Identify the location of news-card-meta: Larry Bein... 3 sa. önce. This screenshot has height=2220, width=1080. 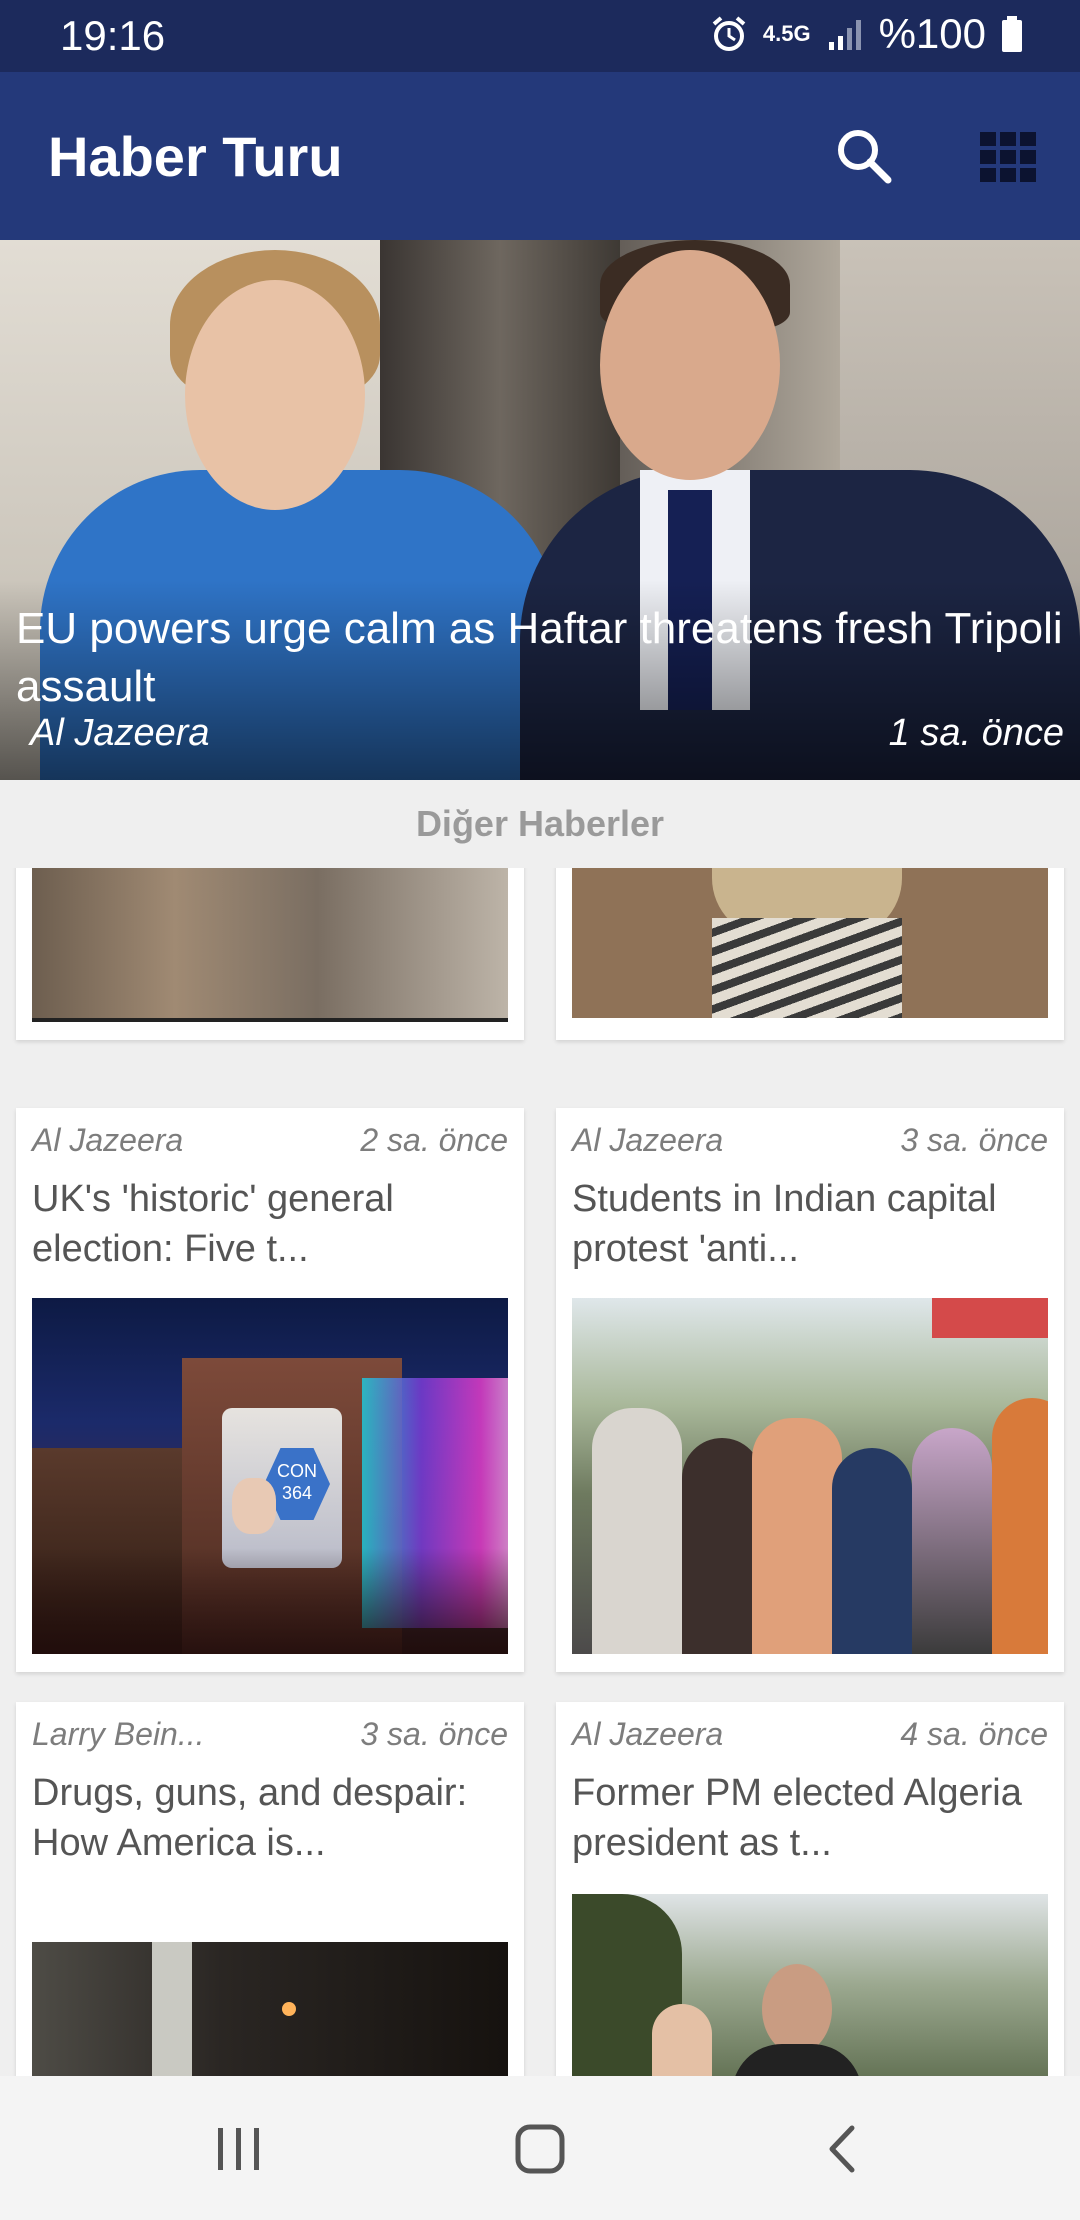
(270, 1738).